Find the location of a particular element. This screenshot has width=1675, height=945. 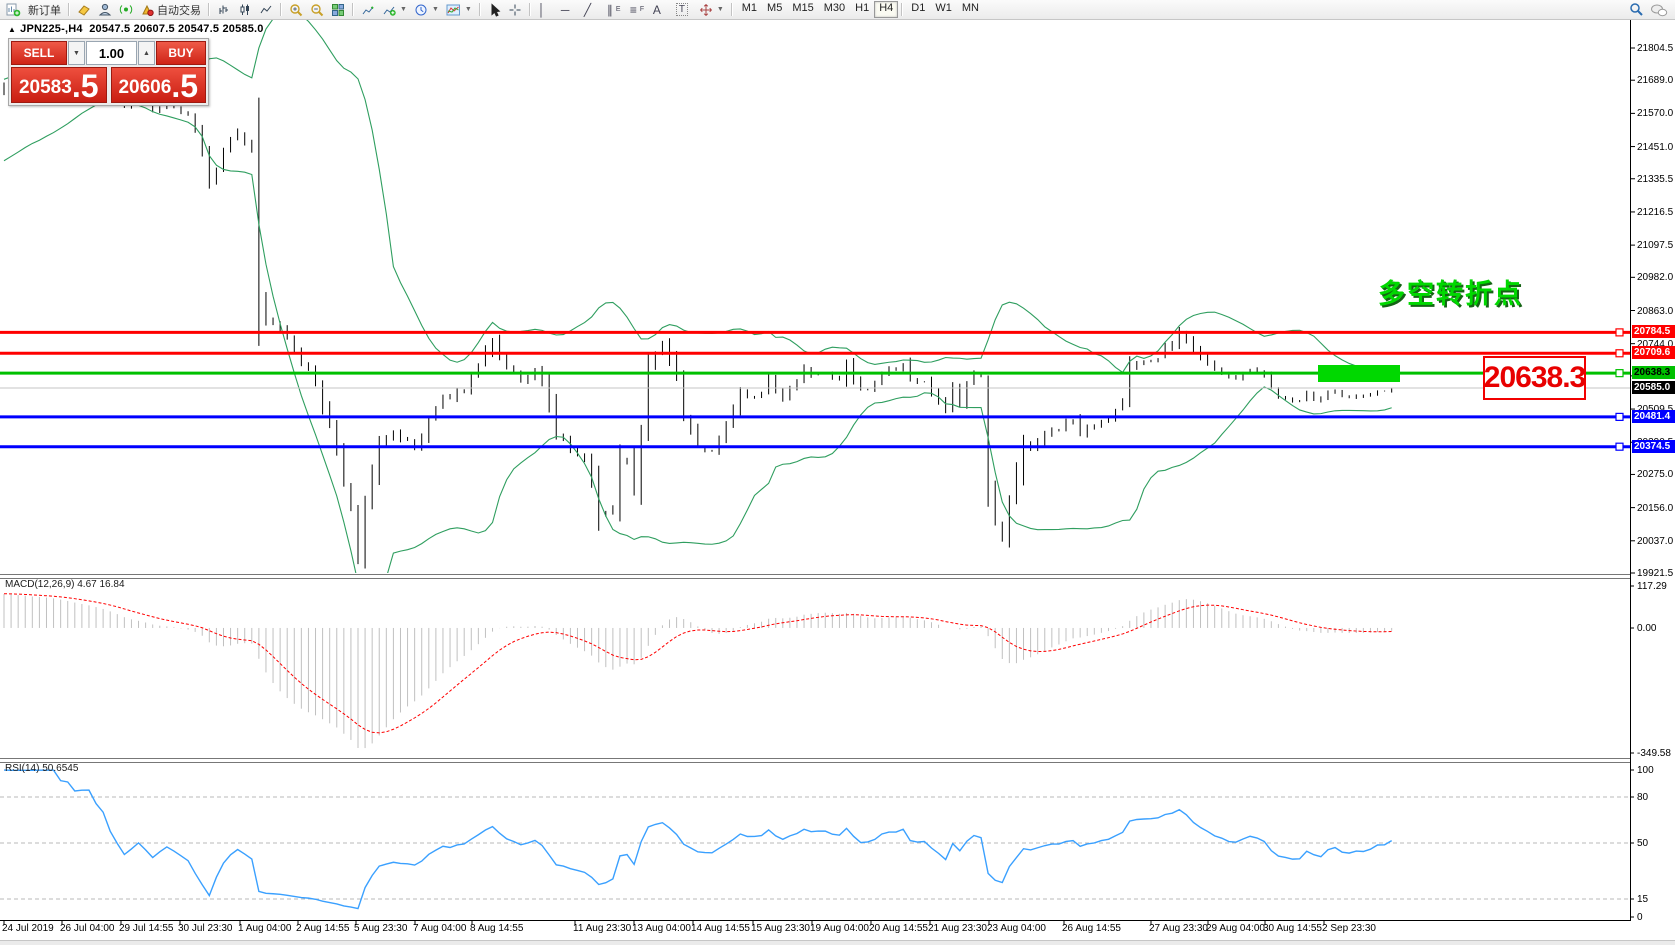

buy-price-dec: .5 is located at coordinates (185, 85).